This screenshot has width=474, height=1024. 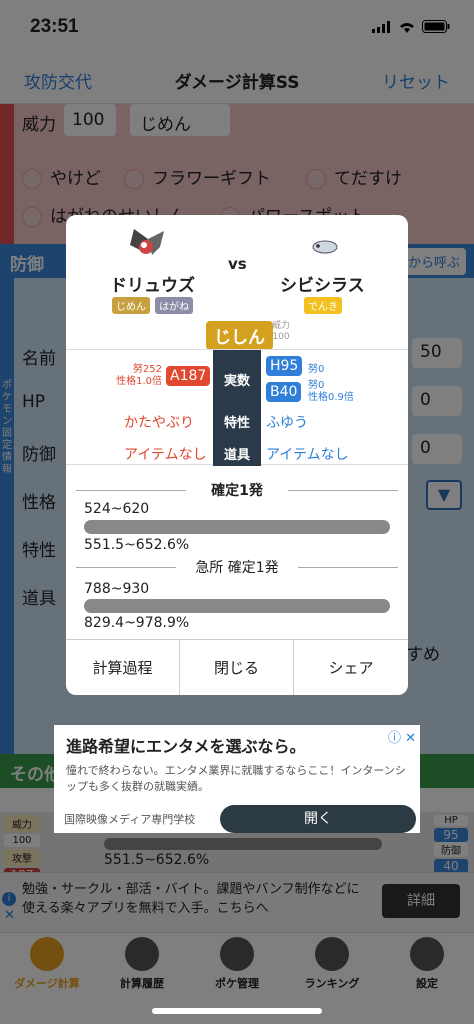 I want to click on atk-ability: かたやぶり, so click(x=159, y=423).